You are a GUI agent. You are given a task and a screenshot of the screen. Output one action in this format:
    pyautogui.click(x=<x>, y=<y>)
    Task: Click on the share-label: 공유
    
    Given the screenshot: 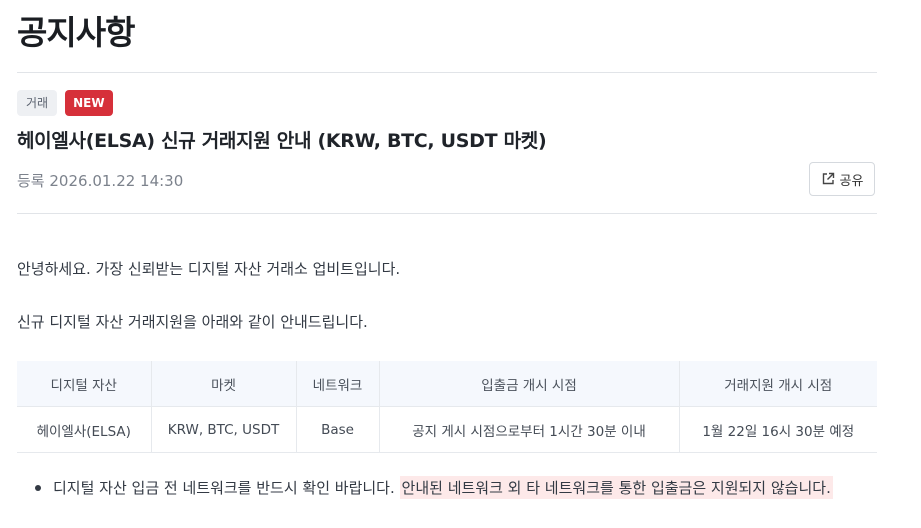 What is the action you would take?
    pyautogui.click(x=851, y=180)
    